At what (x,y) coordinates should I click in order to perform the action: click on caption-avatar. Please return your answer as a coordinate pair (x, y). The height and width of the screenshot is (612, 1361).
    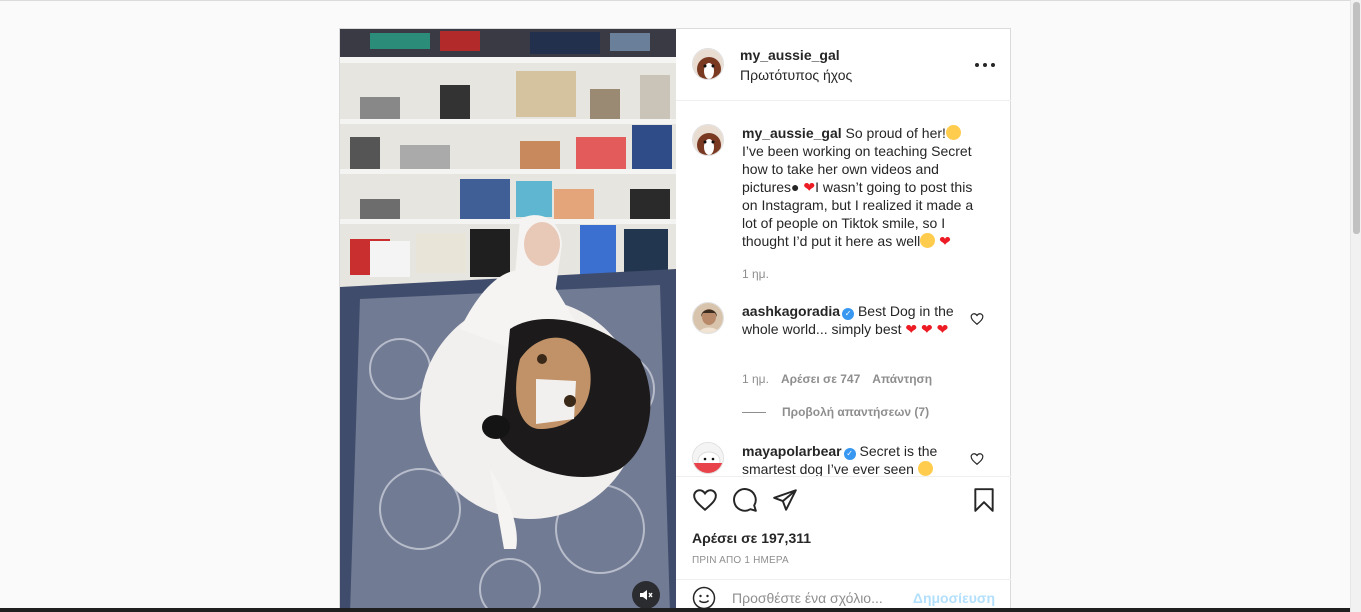
    Looking at the image, I should click on (708, 140).